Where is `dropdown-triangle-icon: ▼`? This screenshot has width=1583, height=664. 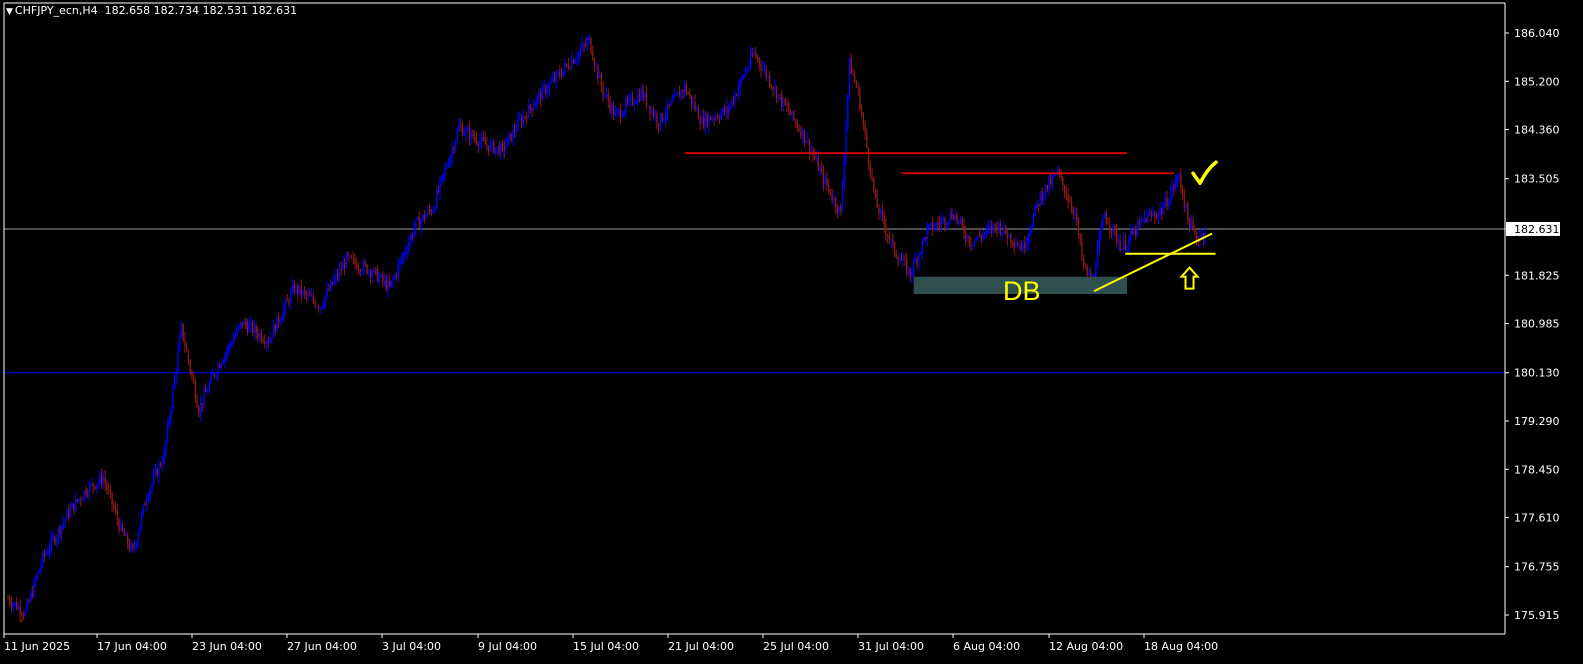
dropdown-triangle-icon: ▼ is located at coordinates (9, 12).